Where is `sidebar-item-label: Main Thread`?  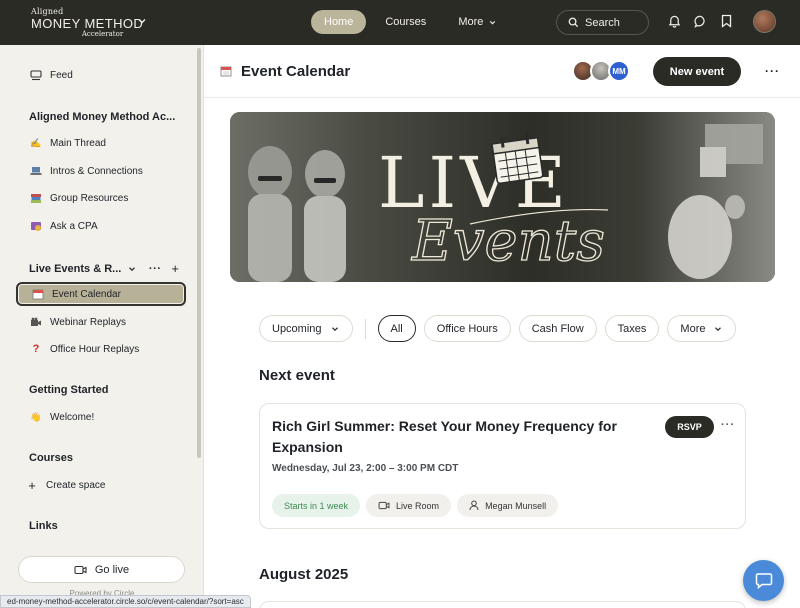
sidebar-item-label: Main Thread is located at coordinates (78, 143).